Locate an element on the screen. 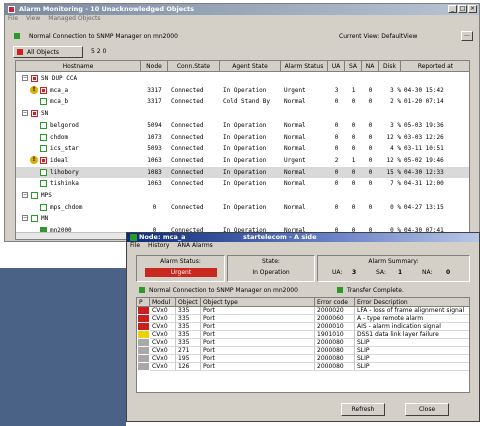 This screenshot has width=484, height=426. col-sa: SA is located at coordinates (353, 66).